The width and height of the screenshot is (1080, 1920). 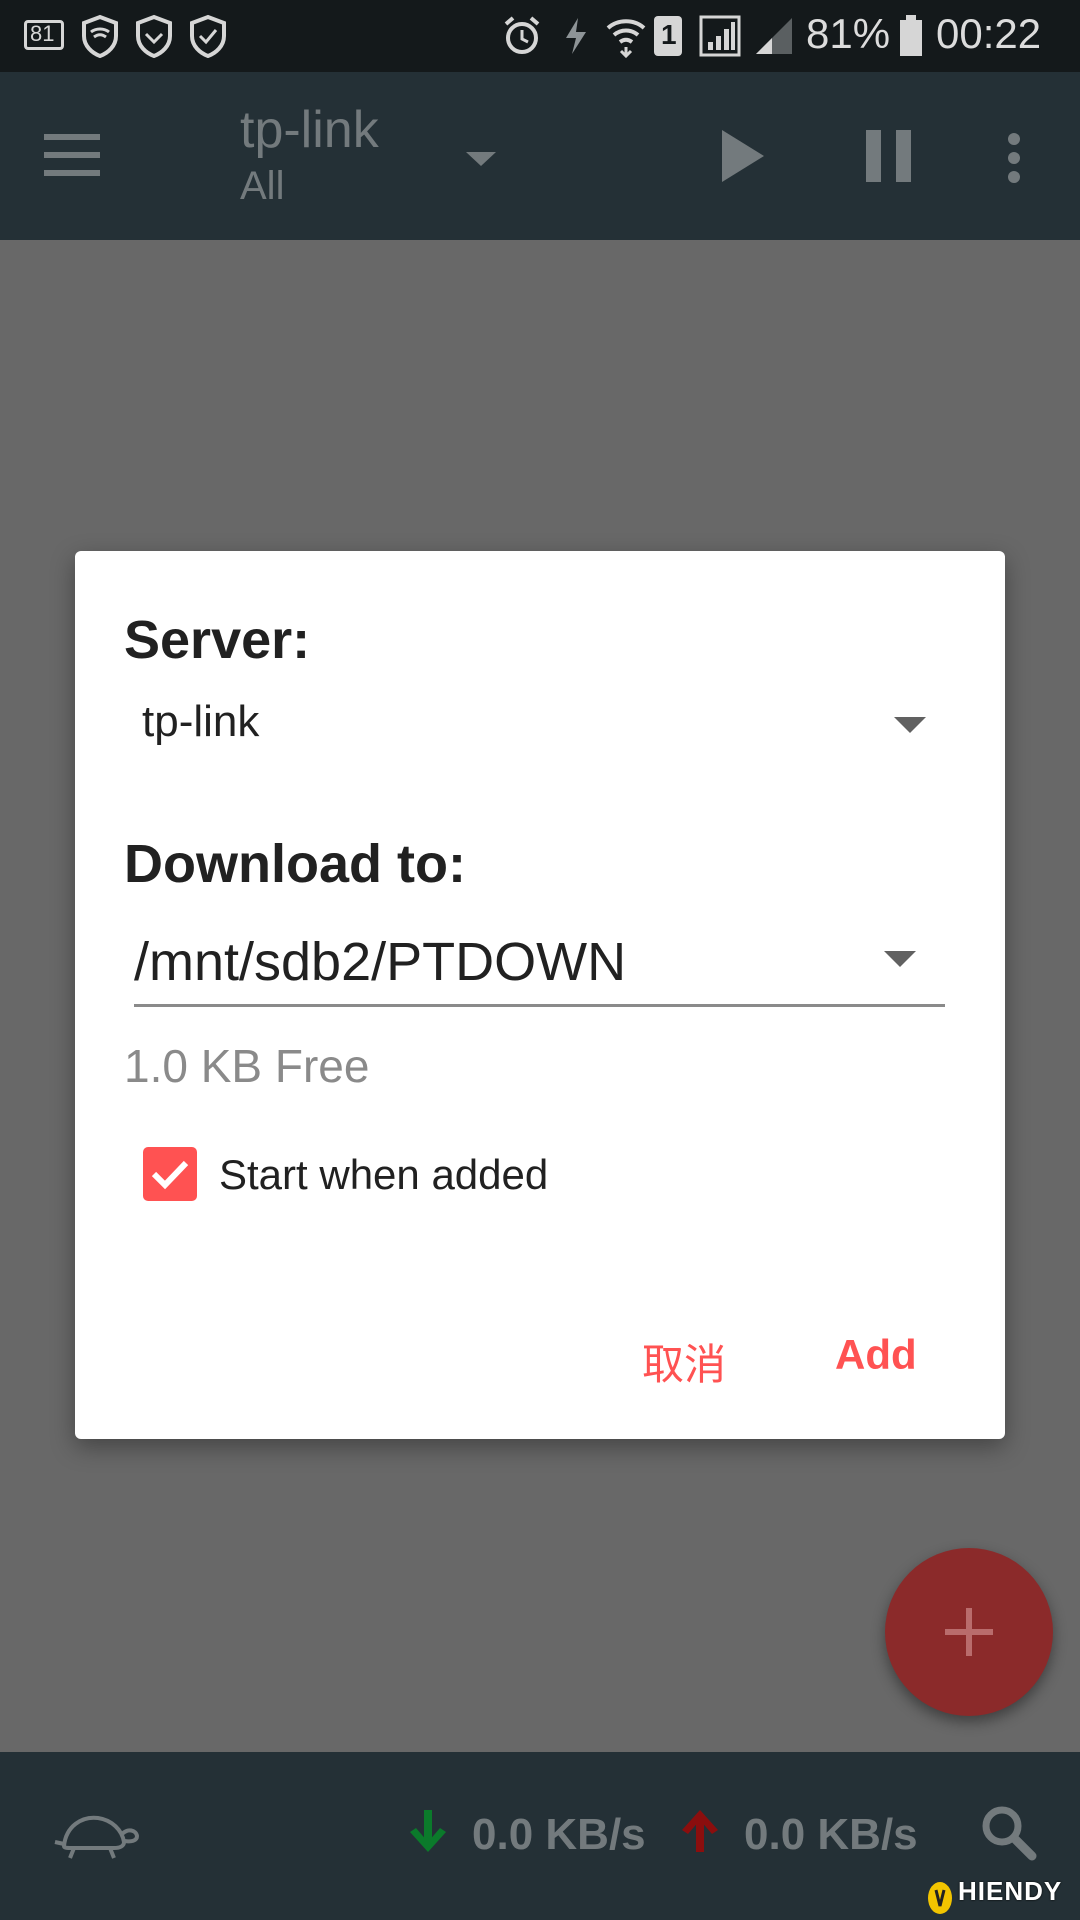 What do you see at coordinates (539, 1005) in the screenshot?
I see `download-path-underline` at bounding box center [539, 1005].